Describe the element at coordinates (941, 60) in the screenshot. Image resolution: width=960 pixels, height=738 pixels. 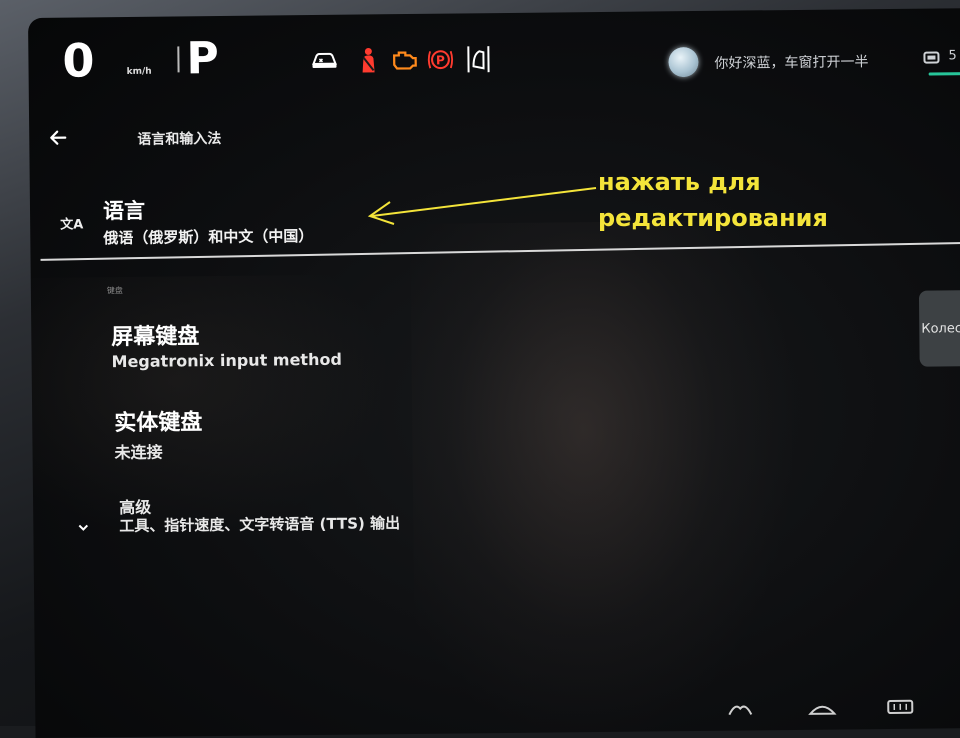
I see `status-right-cluster: 5` at that location.